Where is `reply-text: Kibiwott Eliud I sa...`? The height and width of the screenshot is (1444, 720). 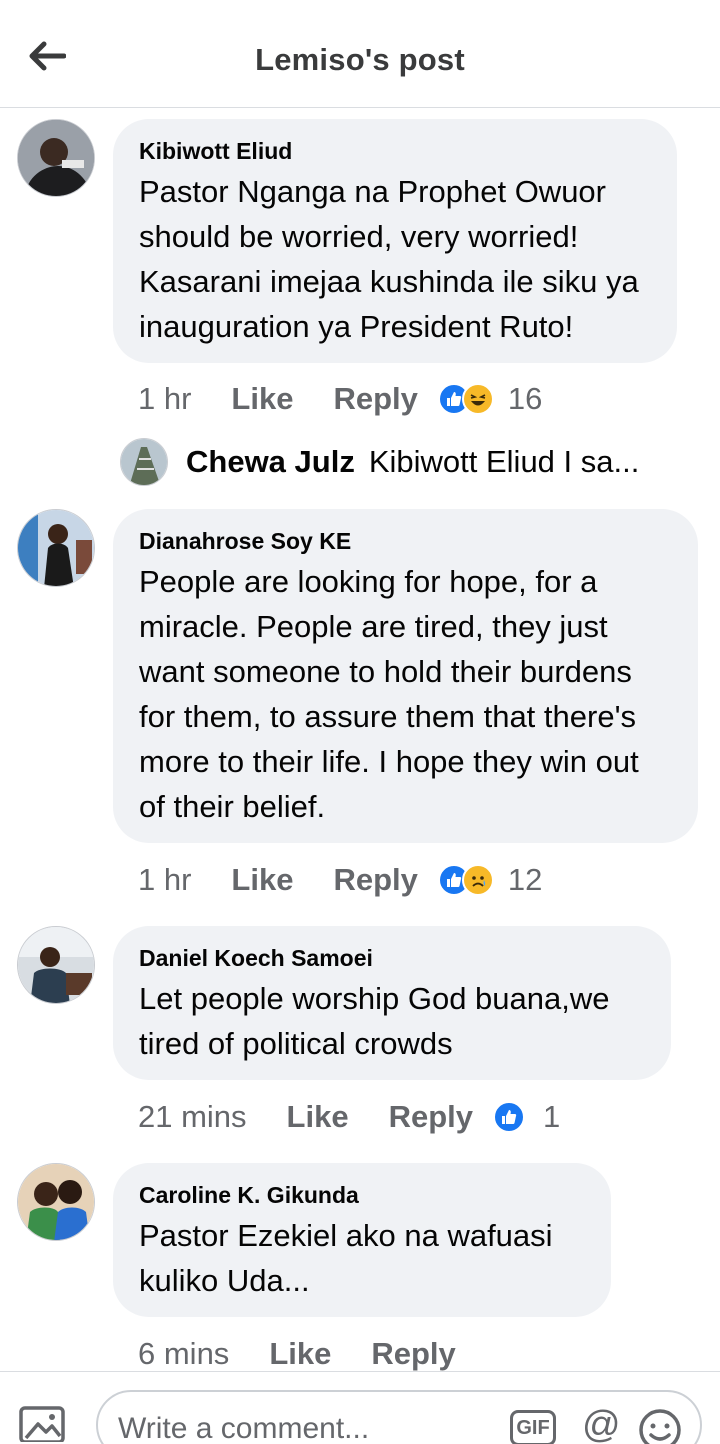
reply-text: Kibiwott Eliud I sa... is located at coordinates (504, 461).